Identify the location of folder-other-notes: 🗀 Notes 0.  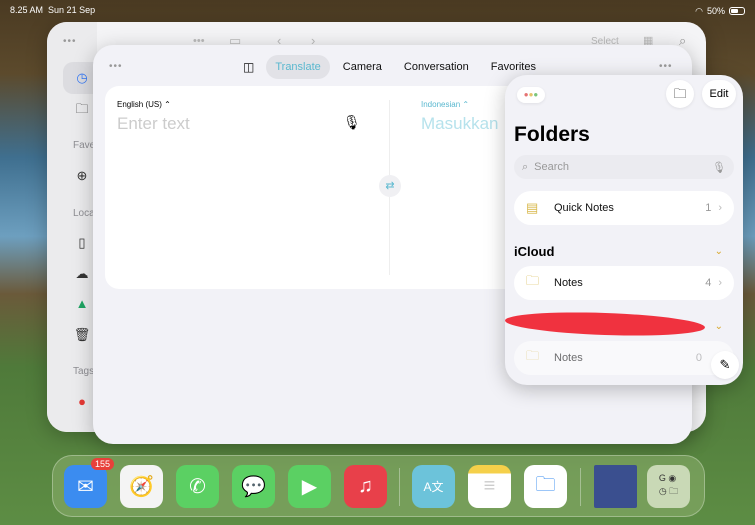
(624, 358).